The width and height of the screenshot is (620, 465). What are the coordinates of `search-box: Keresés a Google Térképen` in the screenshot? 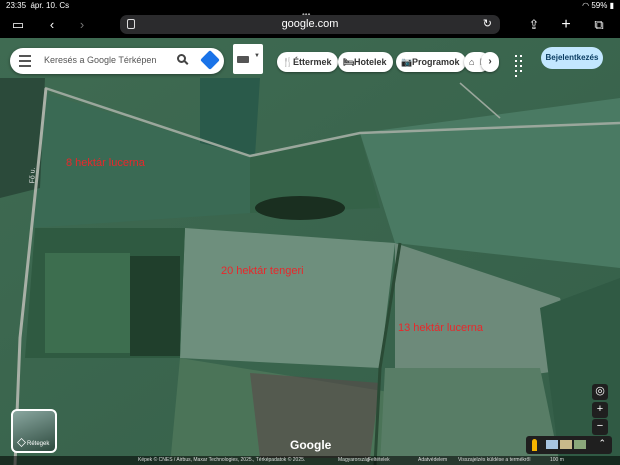 It's located at (117, 61).